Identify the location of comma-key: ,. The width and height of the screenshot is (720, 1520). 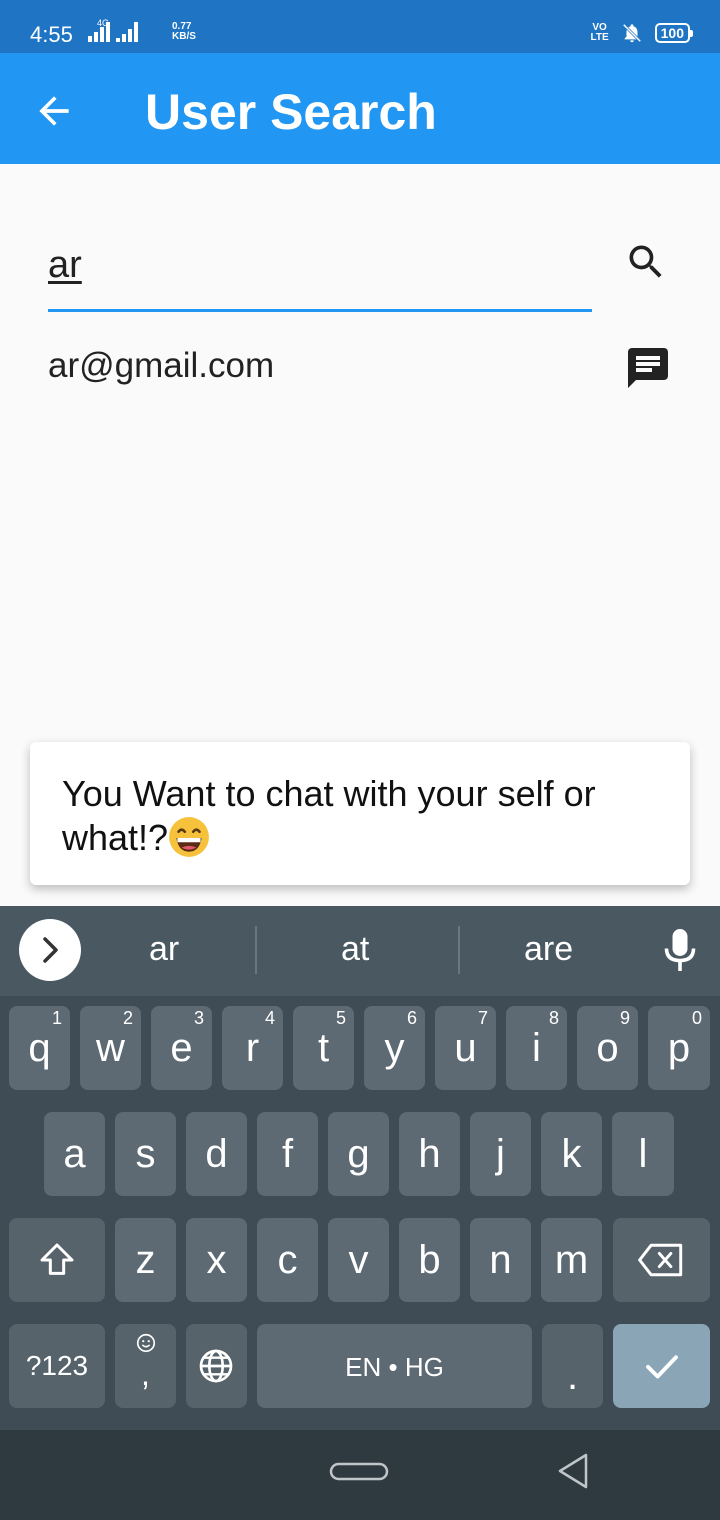
(145, 1366).